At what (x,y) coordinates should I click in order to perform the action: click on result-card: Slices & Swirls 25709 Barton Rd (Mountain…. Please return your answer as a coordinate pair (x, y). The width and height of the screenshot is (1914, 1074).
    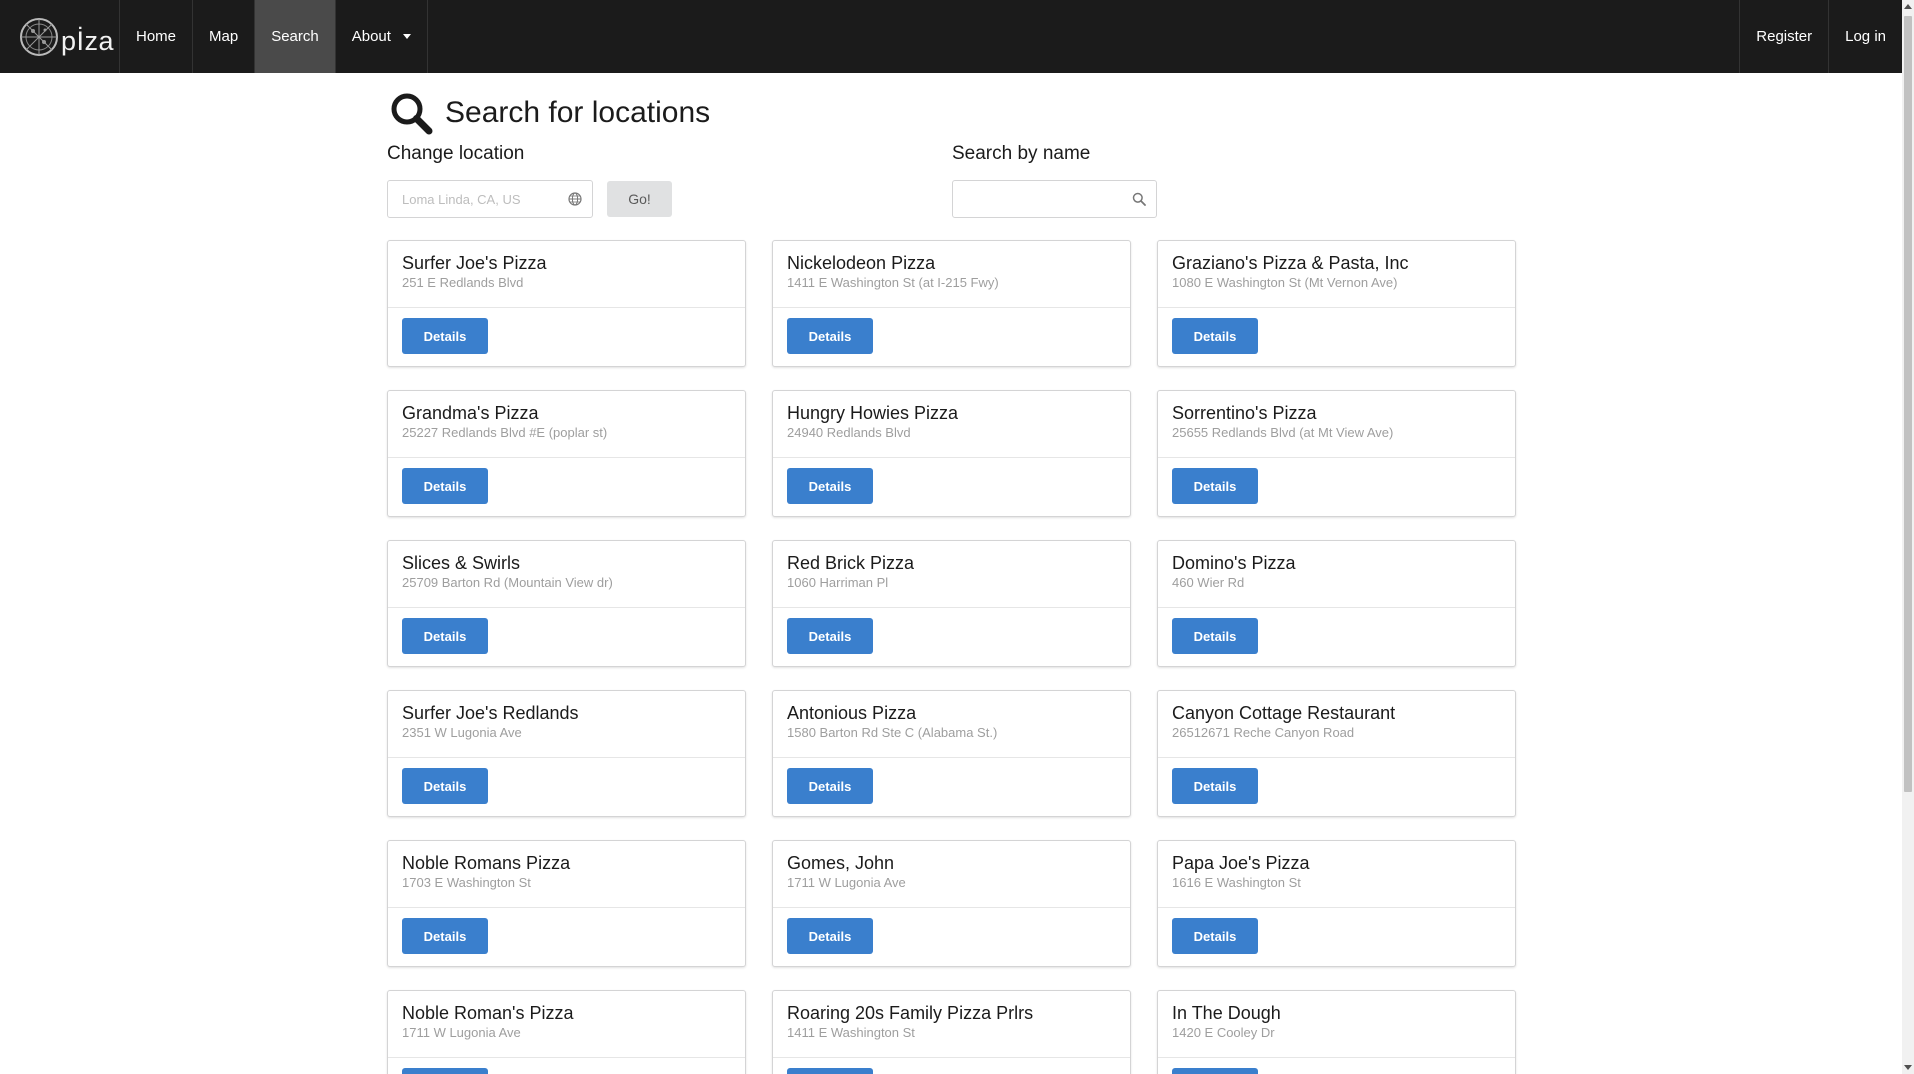
    Looking at the image, I should click on (566, 603).